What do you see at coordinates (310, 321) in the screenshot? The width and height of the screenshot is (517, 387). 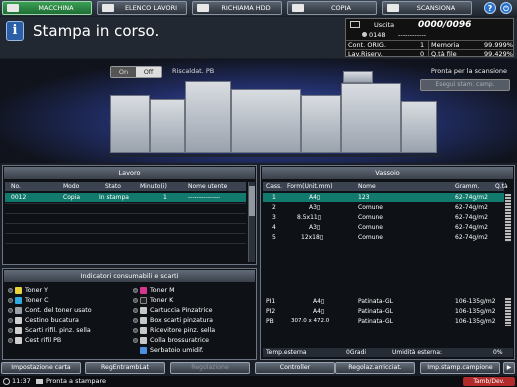 I see `tray-form: 307.0 x 472.0` at bounding box center [310, 321].